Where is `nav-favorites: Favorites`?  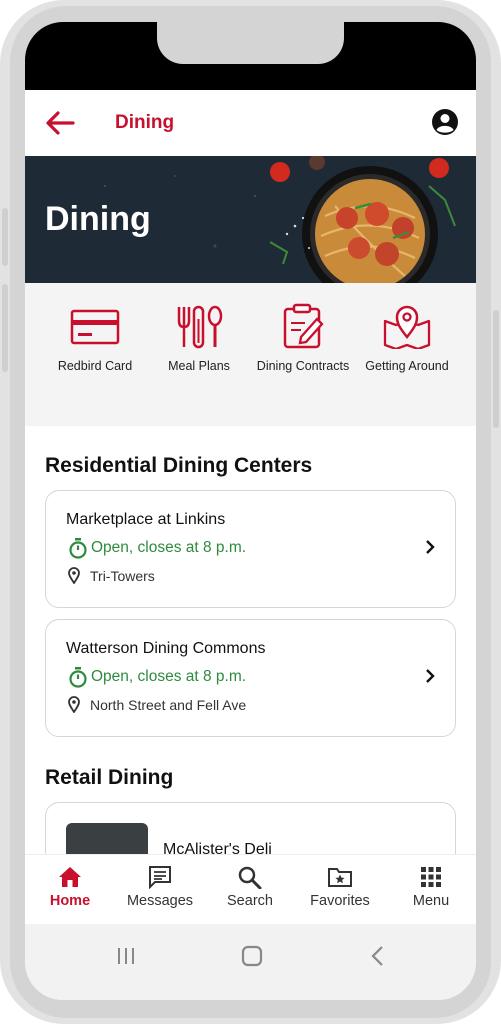 nav-favorites: Favorites is located at coordinates (340, 887).